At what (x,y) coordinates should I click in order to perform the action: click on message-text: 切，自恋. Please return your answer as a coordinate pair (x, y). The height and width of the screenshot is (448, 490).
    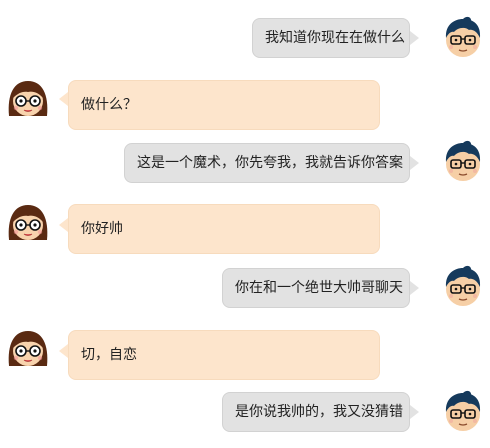
    Looking at the image, I should click on (109, 355).